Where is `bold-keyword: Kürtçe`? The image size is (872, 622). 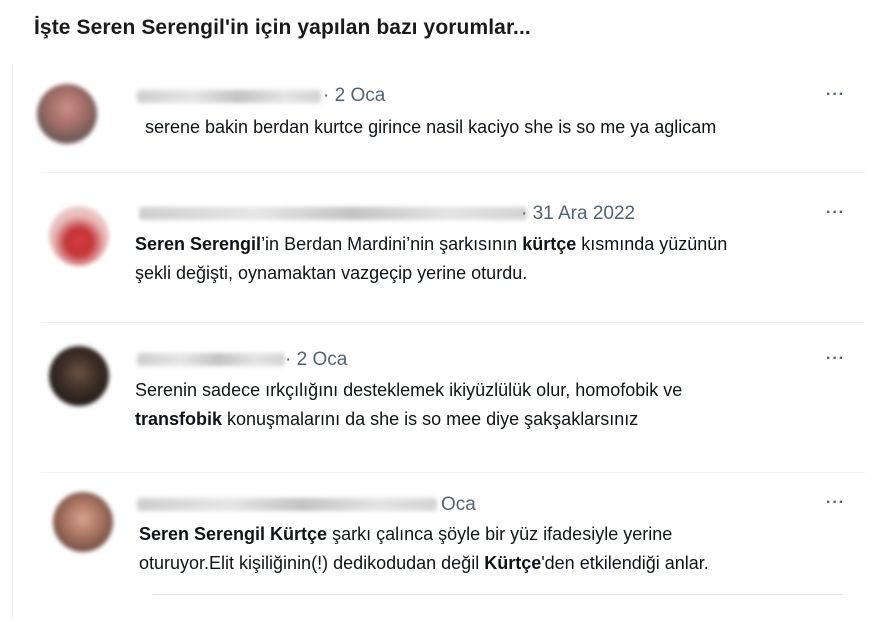 bold-keyword: Kürtçe is located at coordinates (513, 563).